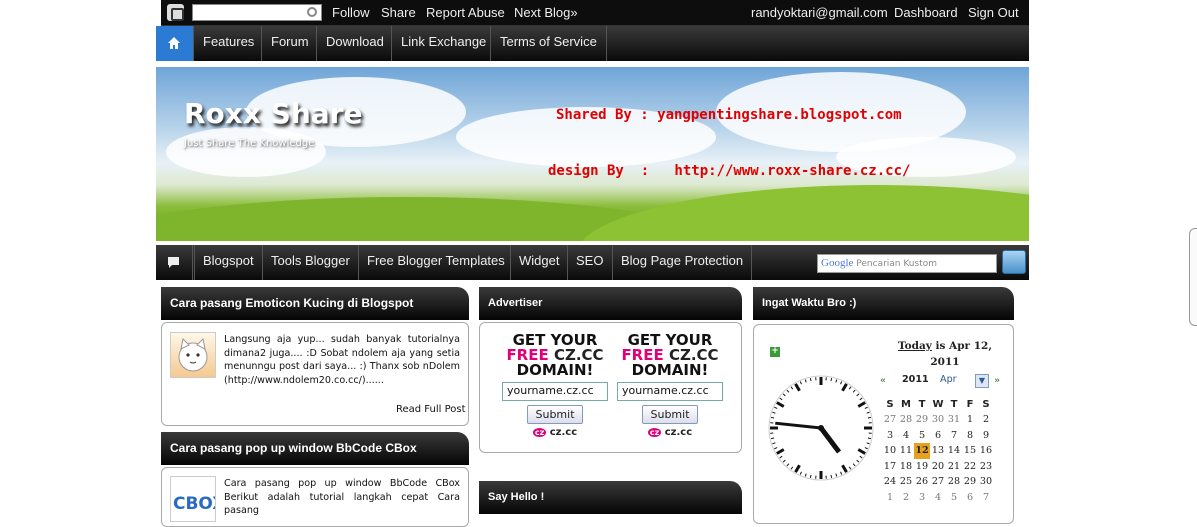 Image resolution: width=1197 pixels, height=527 pixels. I want to click on menu-widget: Widget, so click(538, 262).